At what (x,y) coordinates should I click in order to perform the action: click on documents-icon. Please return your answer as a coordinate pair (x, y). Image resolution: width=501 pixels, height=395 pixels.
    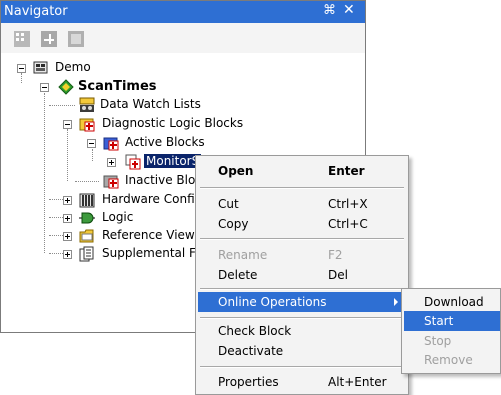
    Looking at the image, I should click on (87, 254).